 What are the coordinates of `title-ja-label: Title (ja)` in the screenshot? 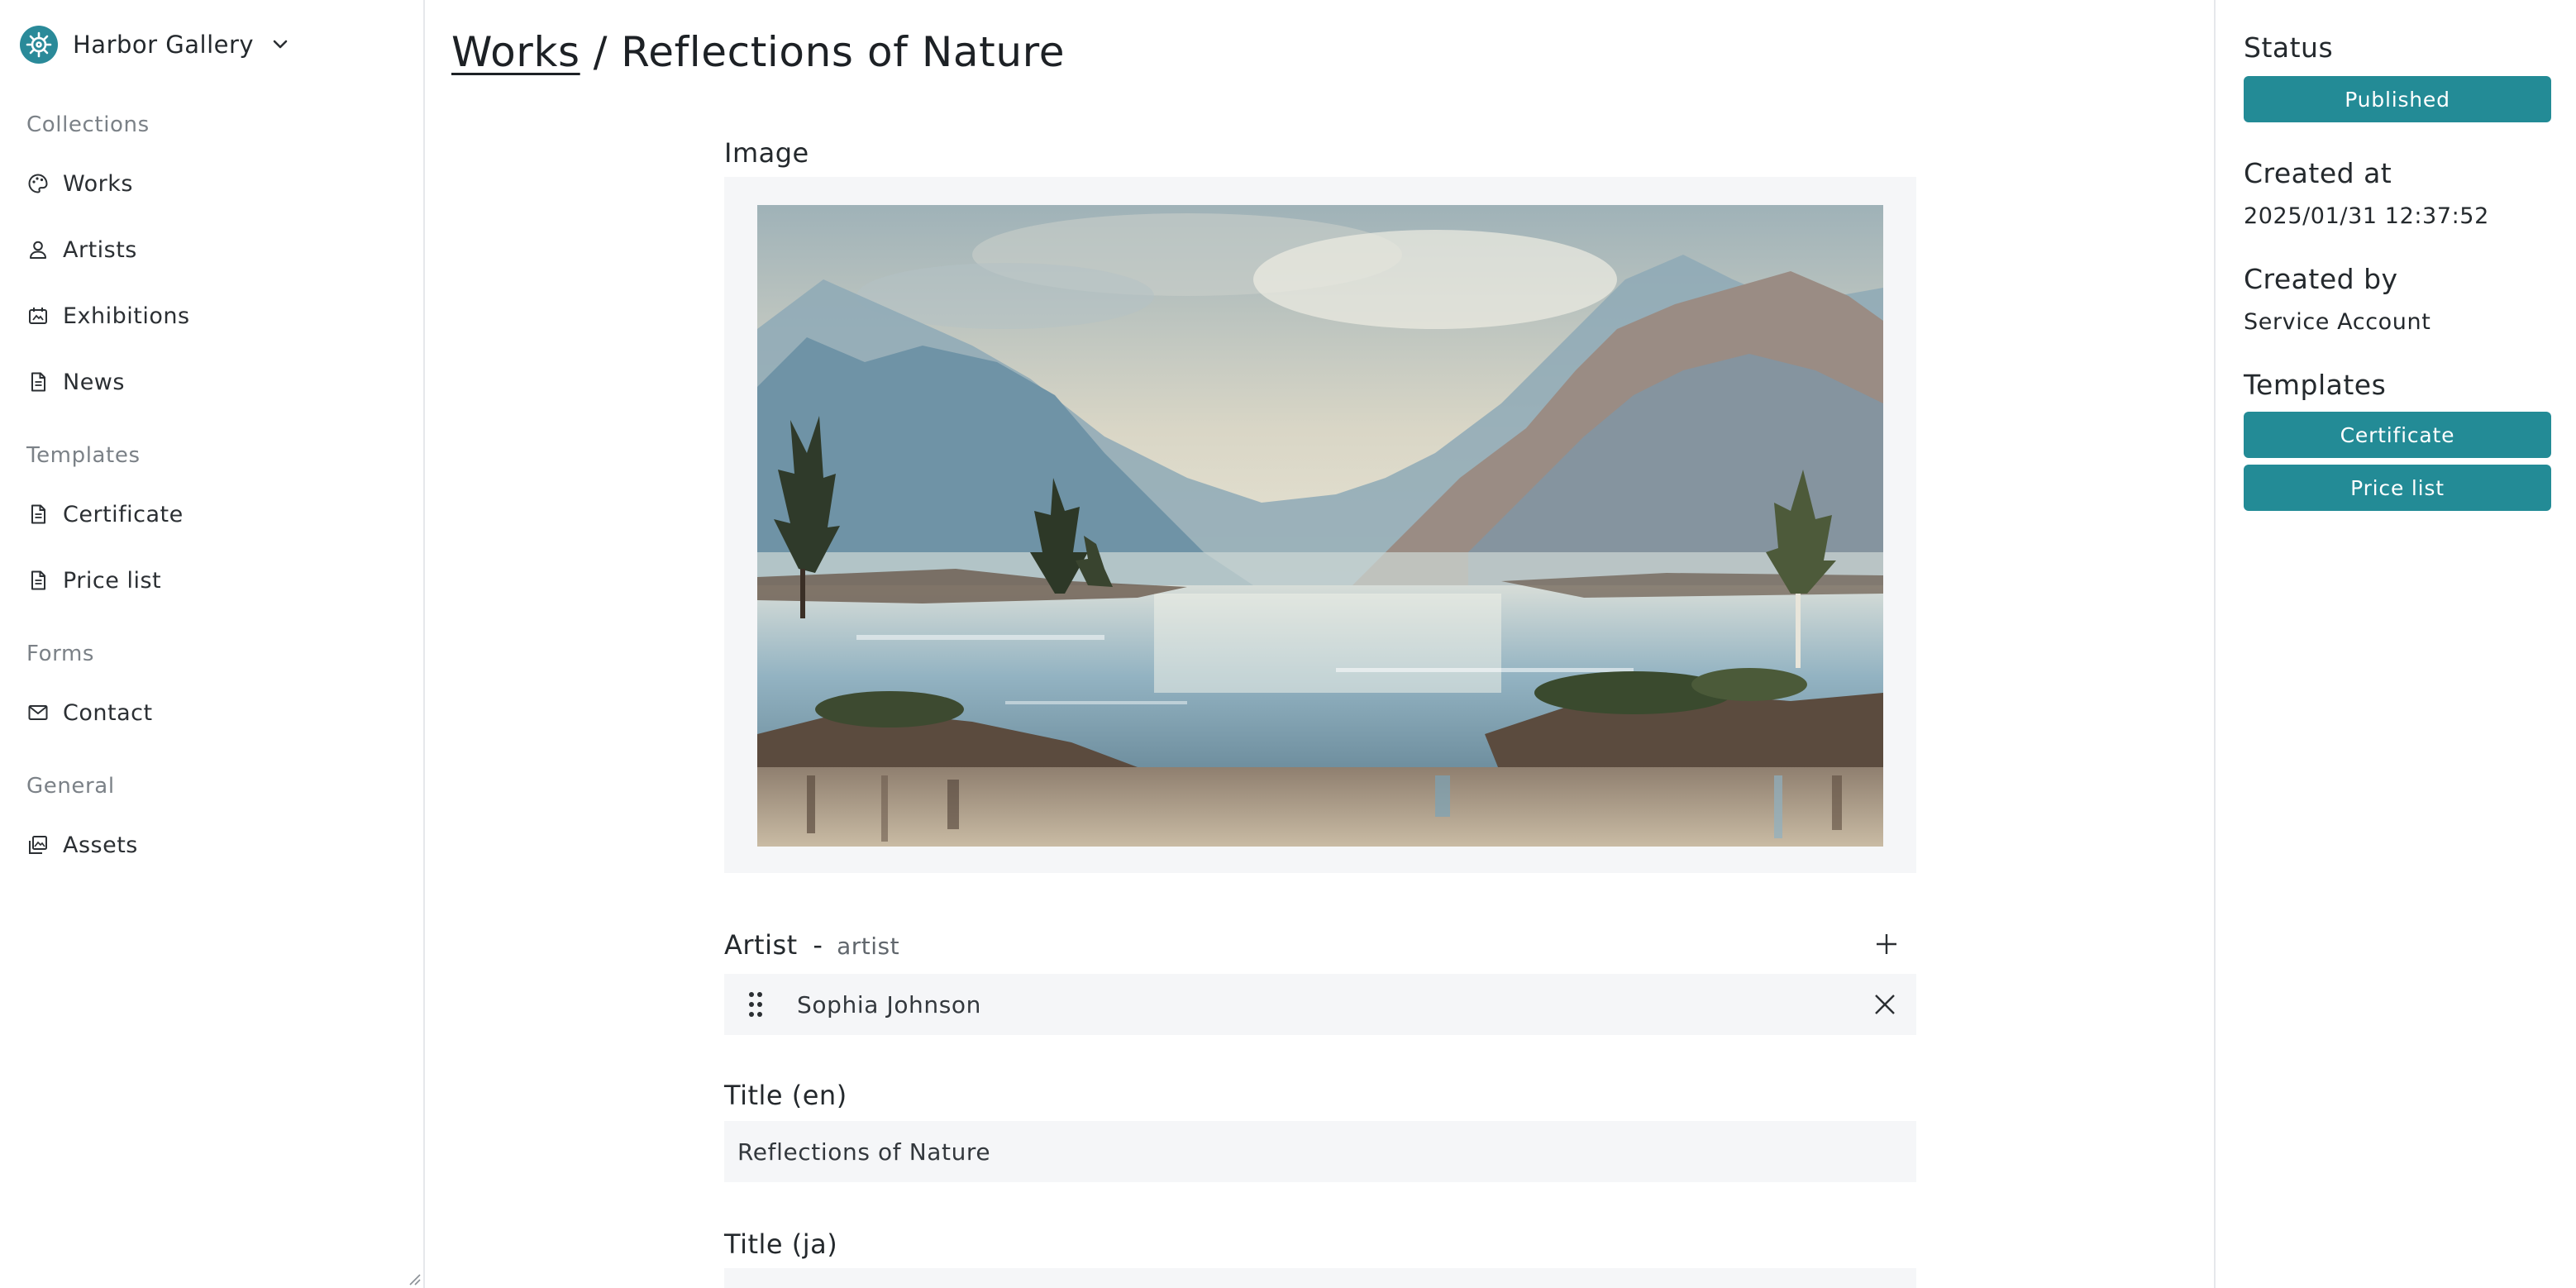 It's located at (781, 1244).